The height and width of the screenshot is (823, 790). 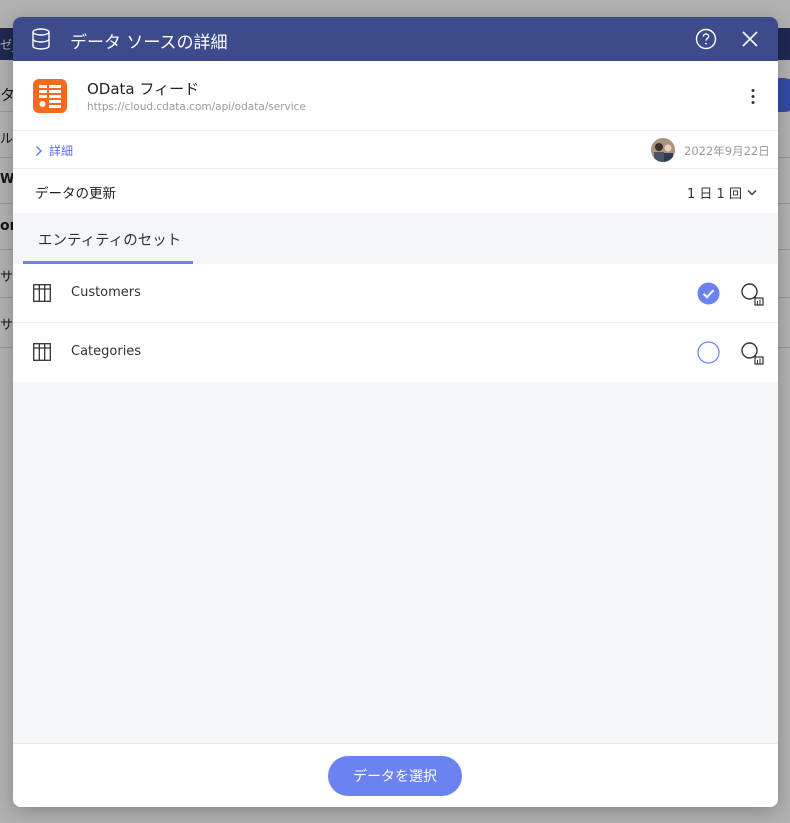 What do you see at coordinates (75, 194) in the screenshot?
I see `refresh-label: データの更新` at bounding box center [75, 194].